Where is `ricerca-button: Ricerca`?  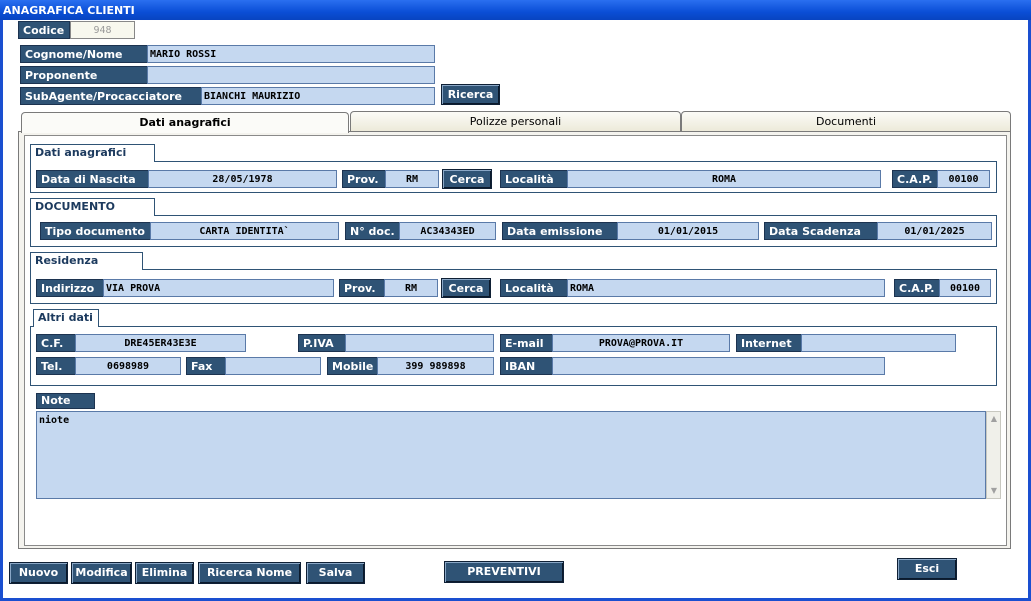 ricerca-button: Ricerca is located at coordinates (470, 94).